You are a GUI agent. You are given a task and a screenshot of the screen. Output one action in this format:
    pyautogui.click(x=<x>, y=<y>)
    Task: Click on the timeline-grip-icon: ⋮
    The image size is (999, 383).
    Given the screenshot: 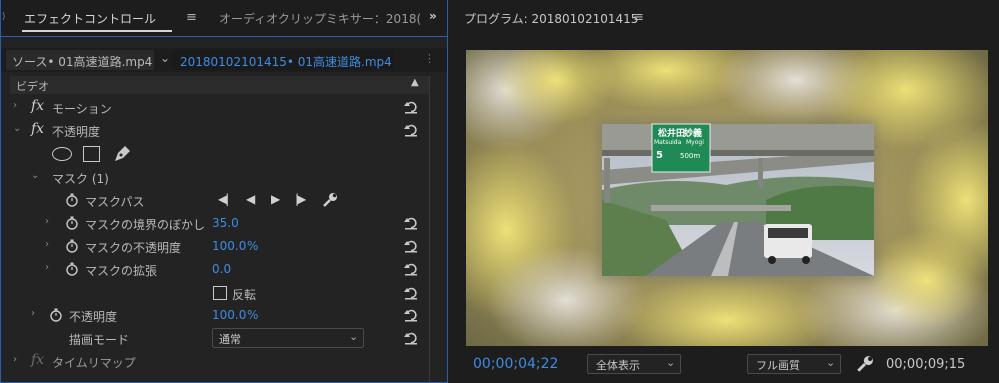 What is the action you would take?
    pyautogui.click(x=429, y=58)
    